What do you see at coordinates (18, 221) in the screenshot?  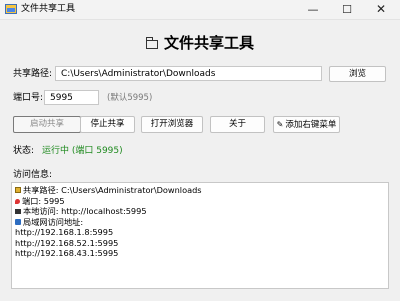 I see `network-icon` at bounding box center [18, 221].